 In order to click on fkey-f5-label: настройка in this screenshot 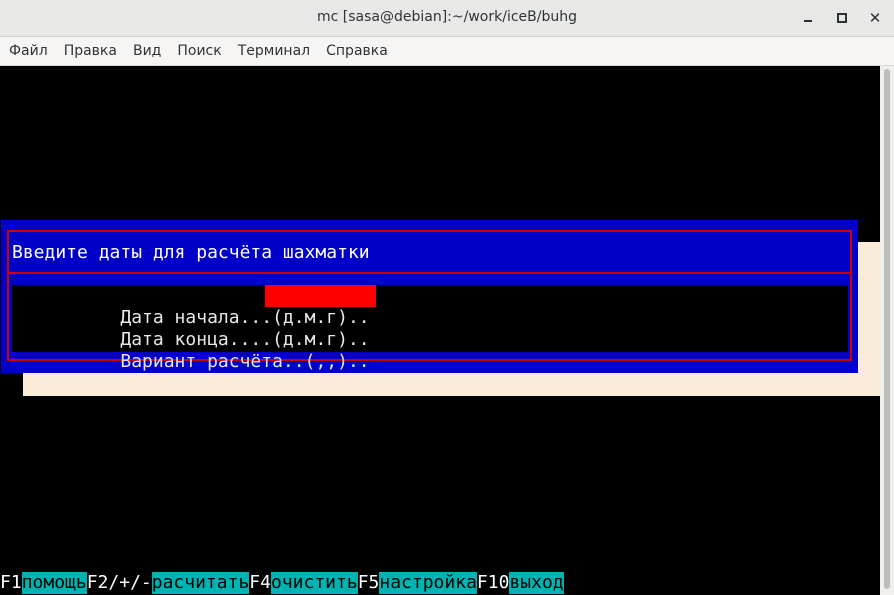, I will do `click(428, 583)`.